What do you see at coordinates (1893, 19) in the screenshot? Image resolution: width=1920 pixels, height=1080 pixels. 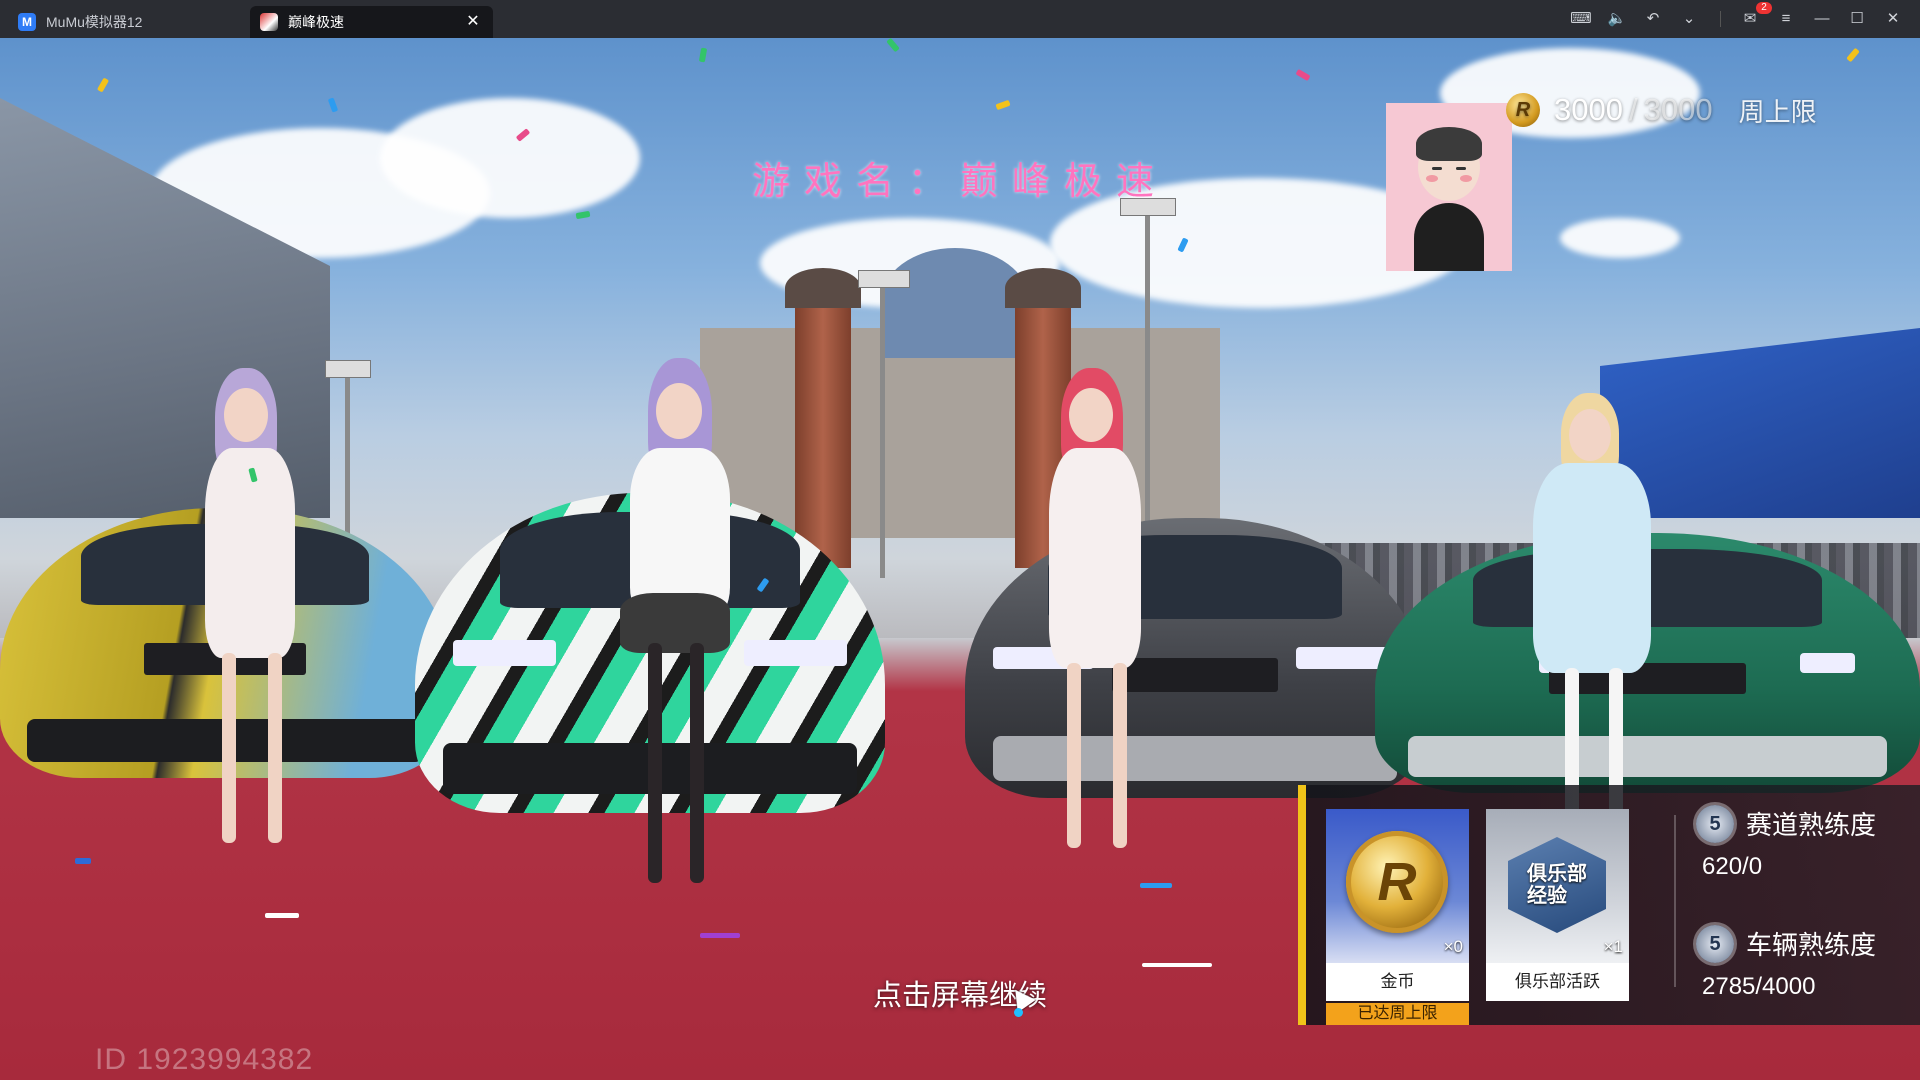 I see `close-icon: ✕` at bounding box center [1893, 19].